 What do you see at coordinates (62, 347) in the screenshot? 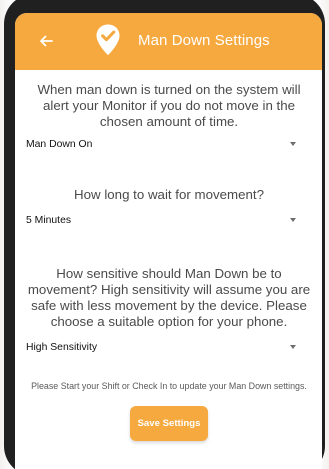
I see `sensitivity-select-value: High Sensitivity` at bounding box center [62, 347].